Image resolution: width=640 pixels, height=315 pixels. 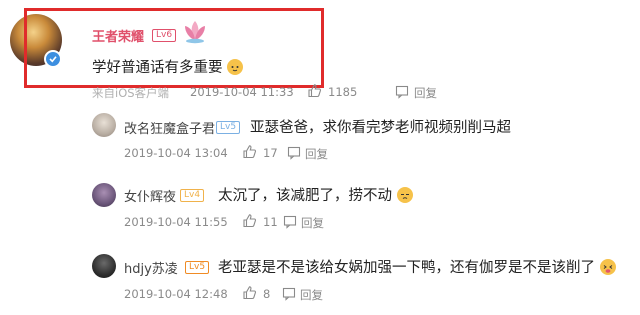 I want to click on drooling-emoji-icon, so click(x=607, y=267).